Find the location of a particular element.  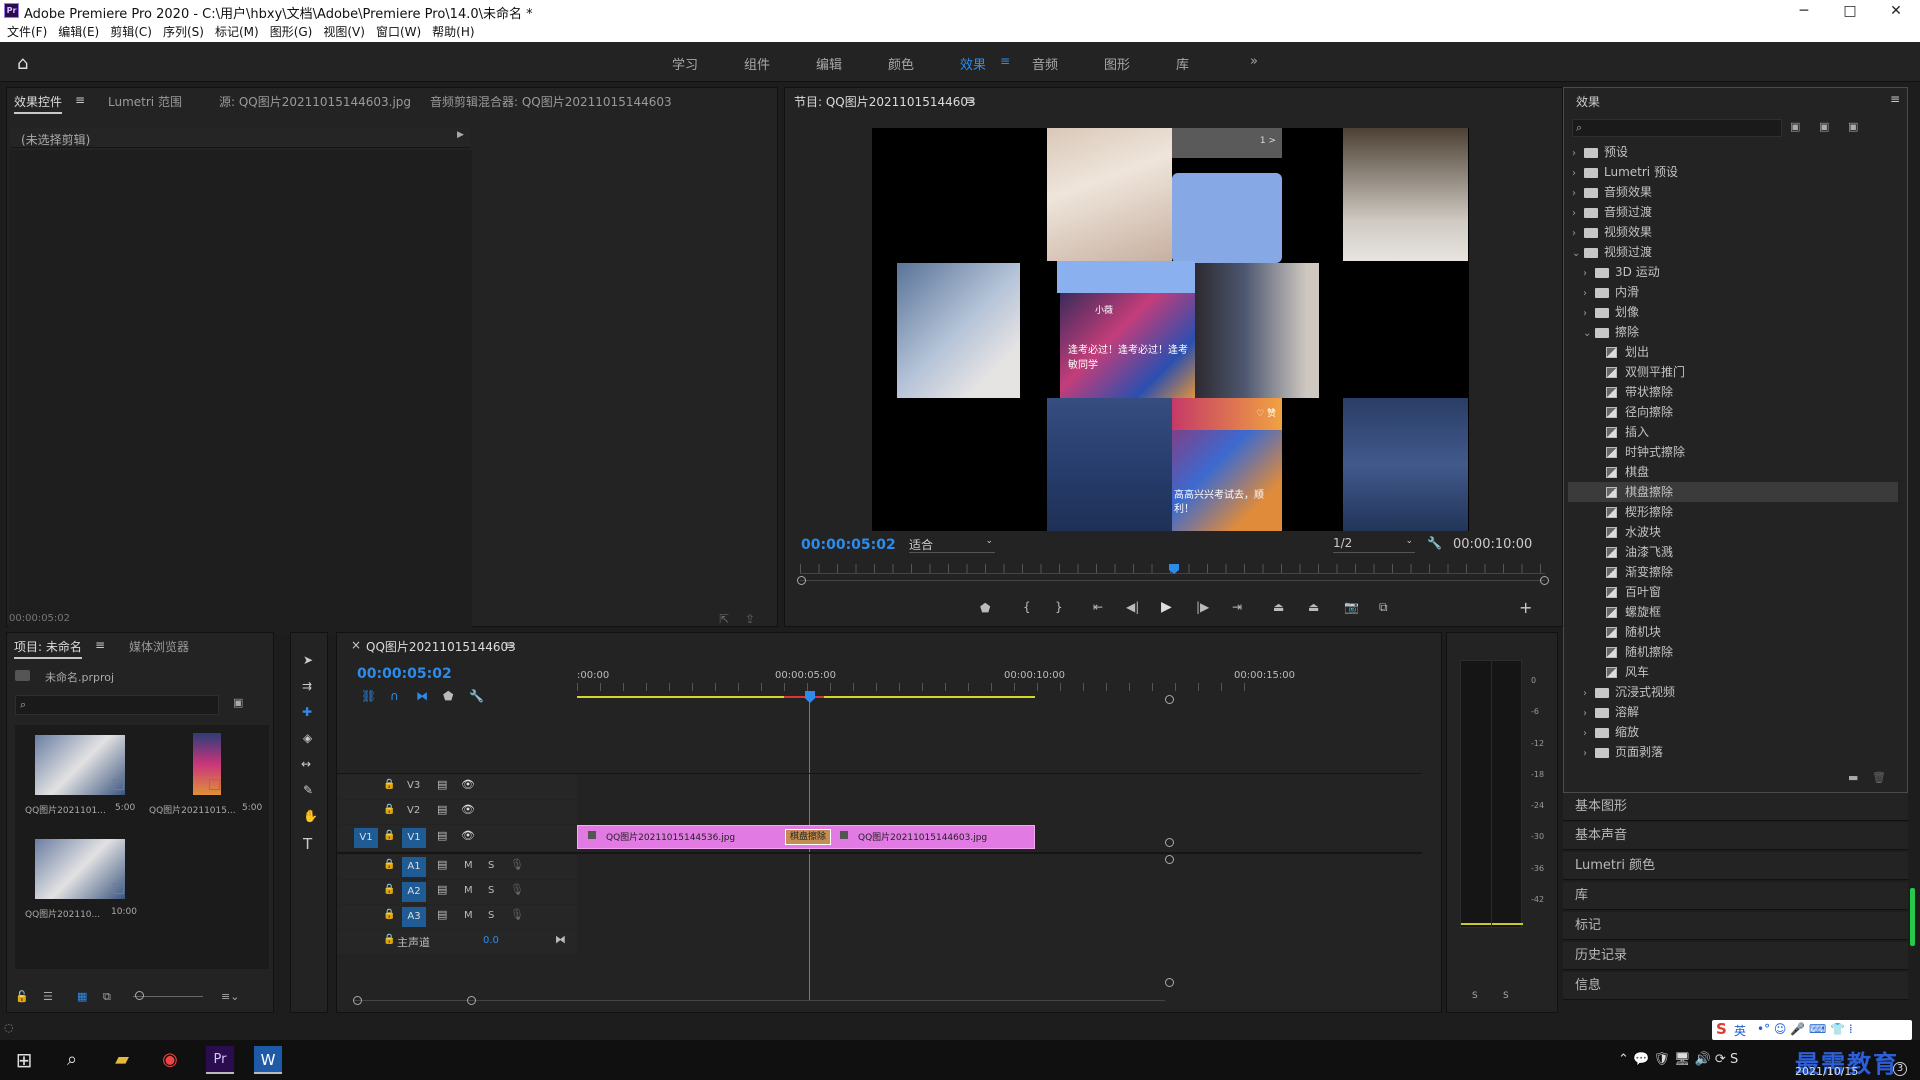

ime-tools-icons: •° ☺ 🎤 ⌨ 👕 ⁞ is located at coordinates (1805, 1029).